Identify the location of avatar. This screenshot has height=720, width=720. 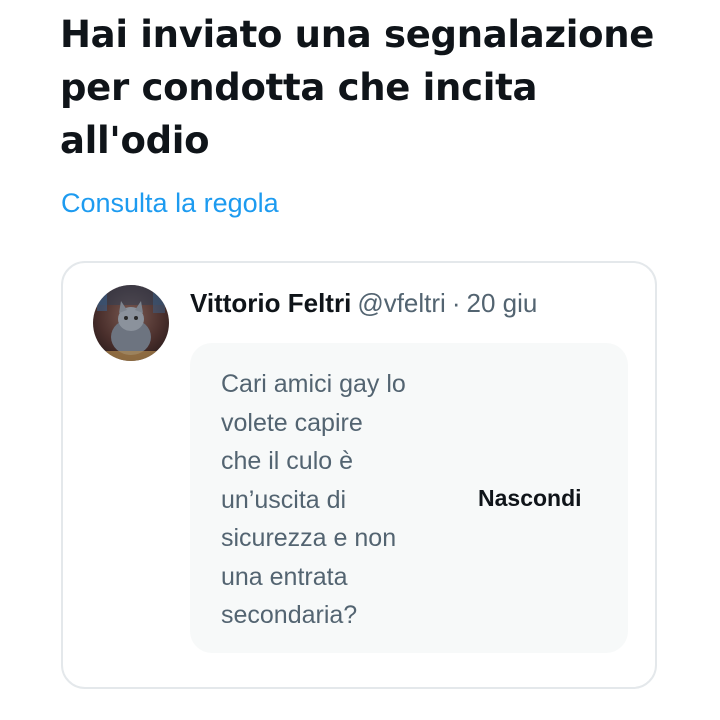
(131, 323).